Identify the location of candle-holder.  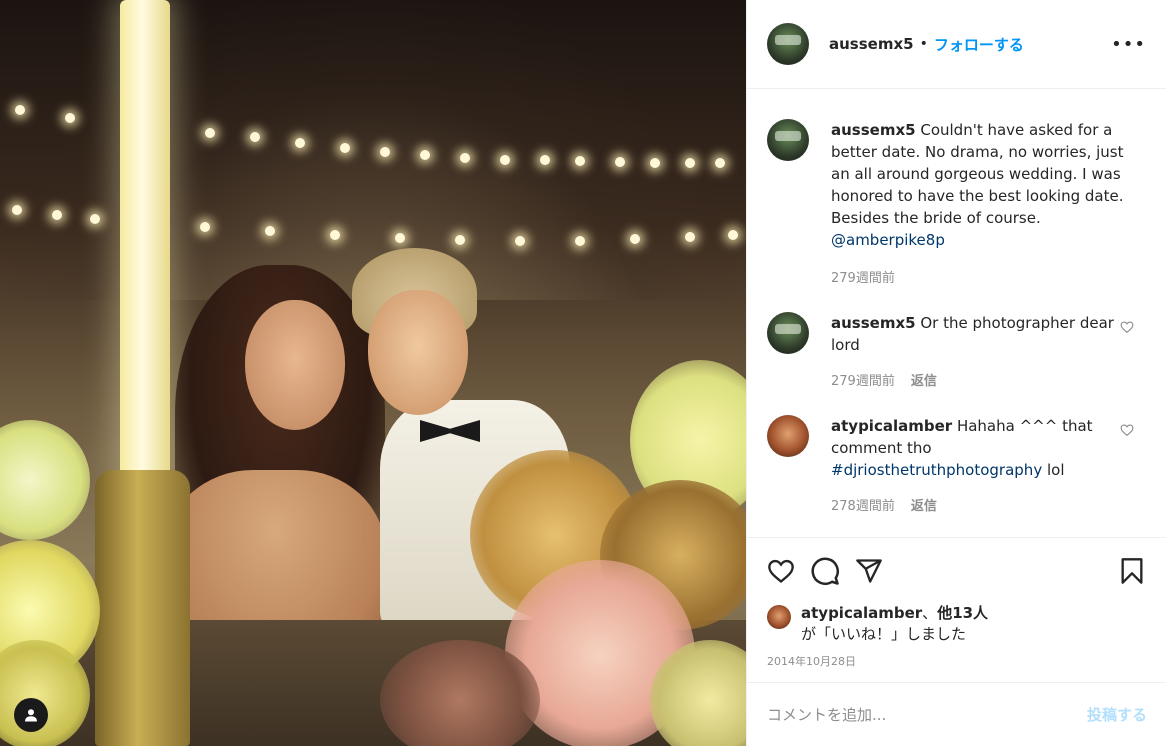
(142, 608).